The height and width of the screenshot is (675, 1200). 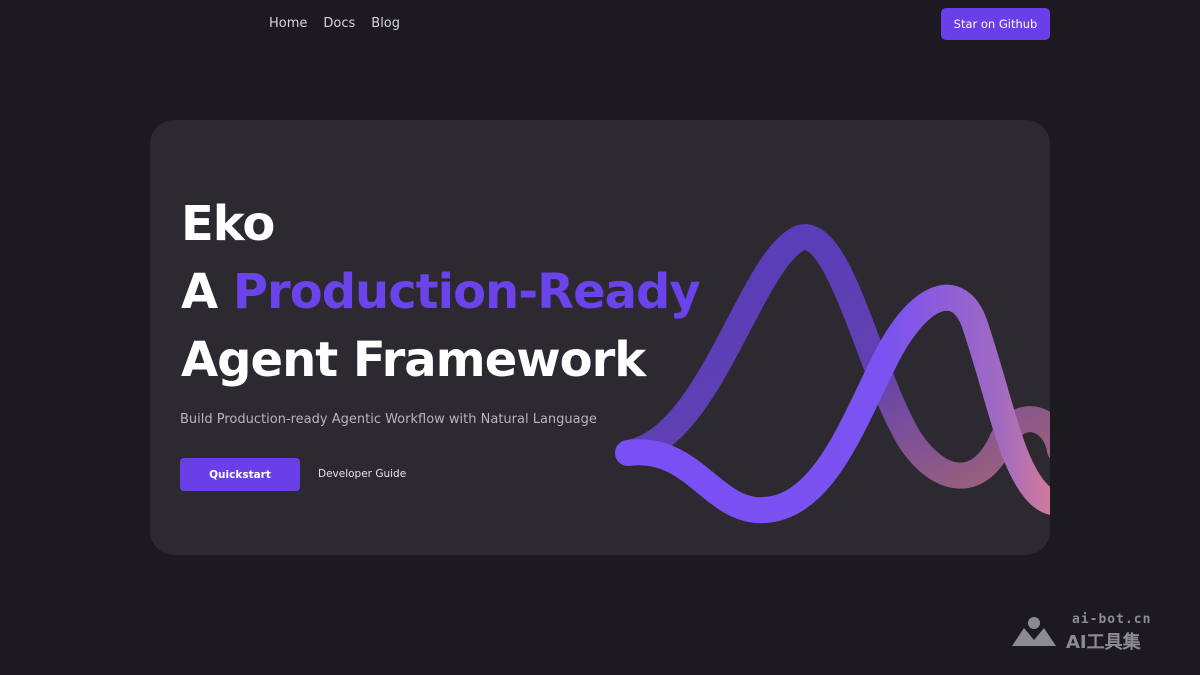 What do you see at coordinates (362, 474) in the screenshot?
I see `developer-guide-link: Developer Guide` at bounding box center [362, 474].